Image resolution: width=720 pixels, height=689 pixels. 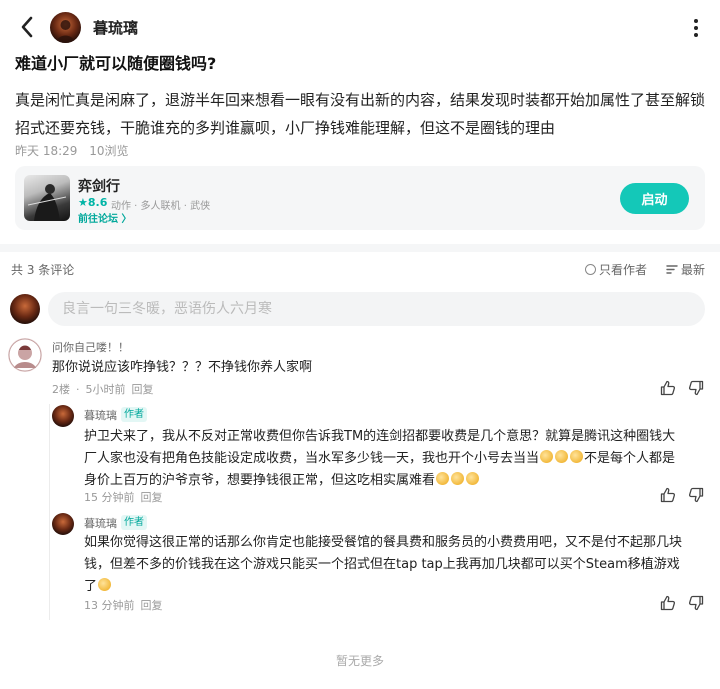 What do you see at coordinates (65, 27) in the screenshot?
I see `author-avatar` at bounding box center [65, 27].